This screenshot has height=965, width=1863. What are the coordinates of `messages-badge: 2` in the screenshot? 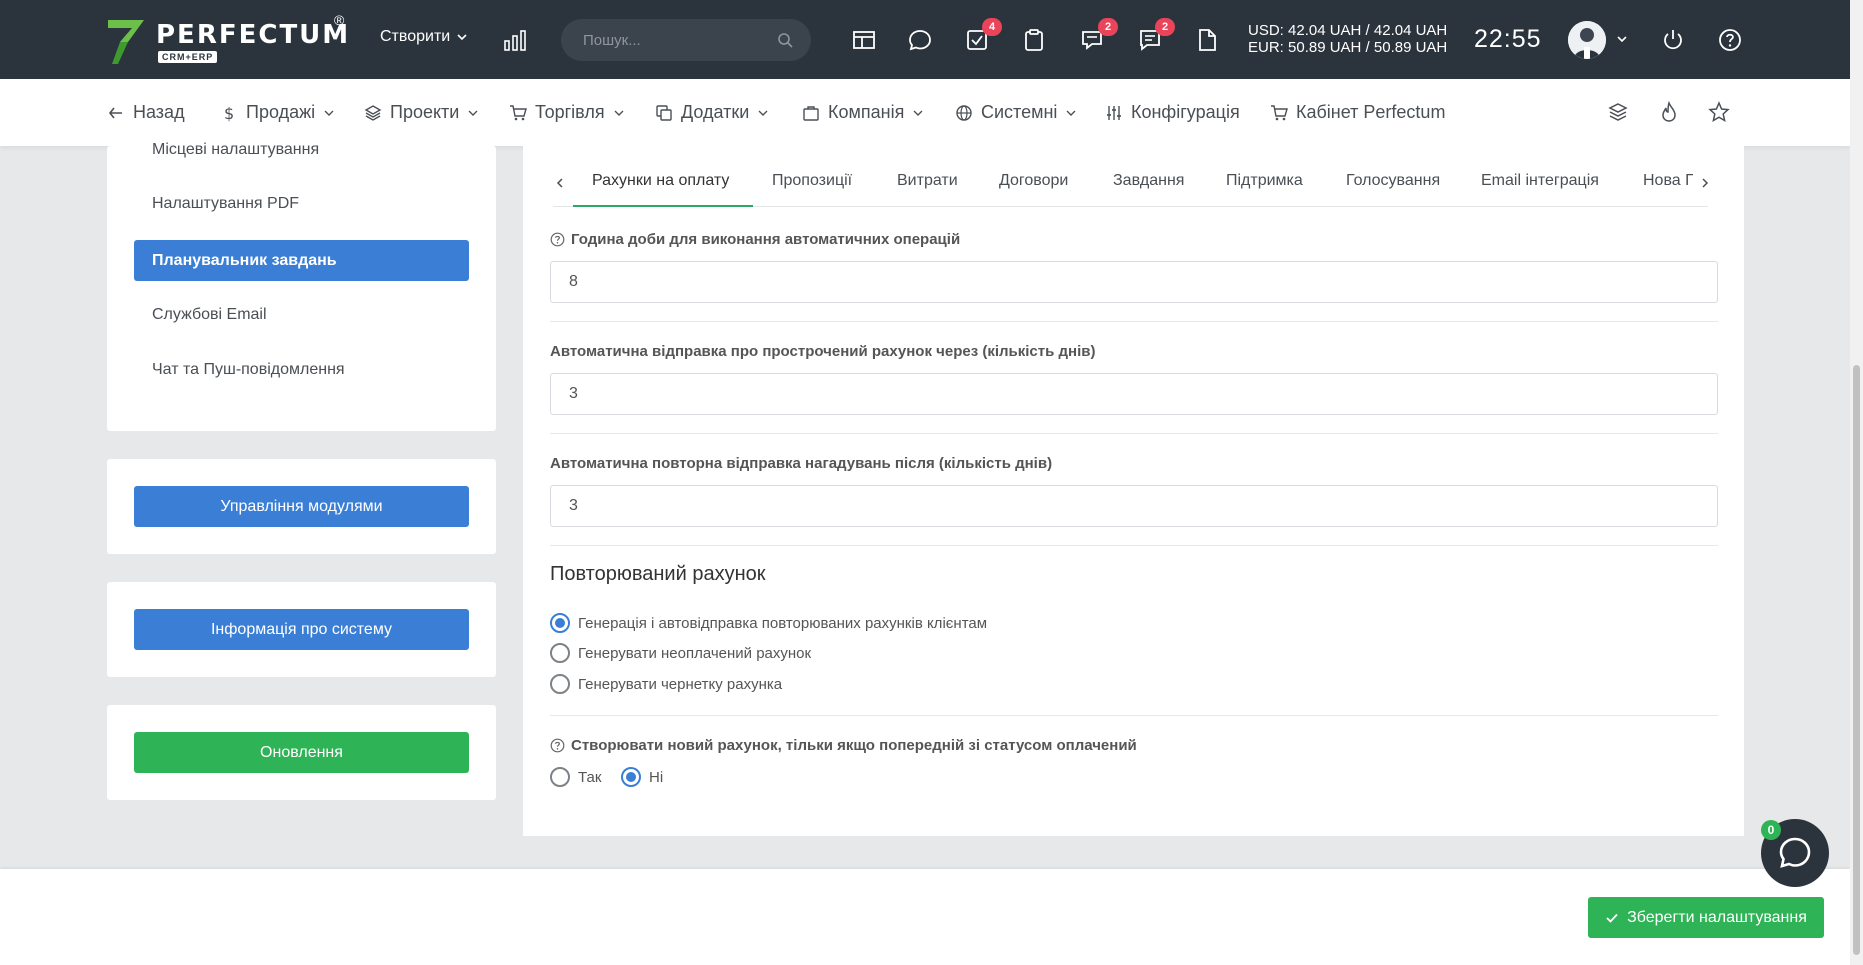 It's located at (1165, 27).